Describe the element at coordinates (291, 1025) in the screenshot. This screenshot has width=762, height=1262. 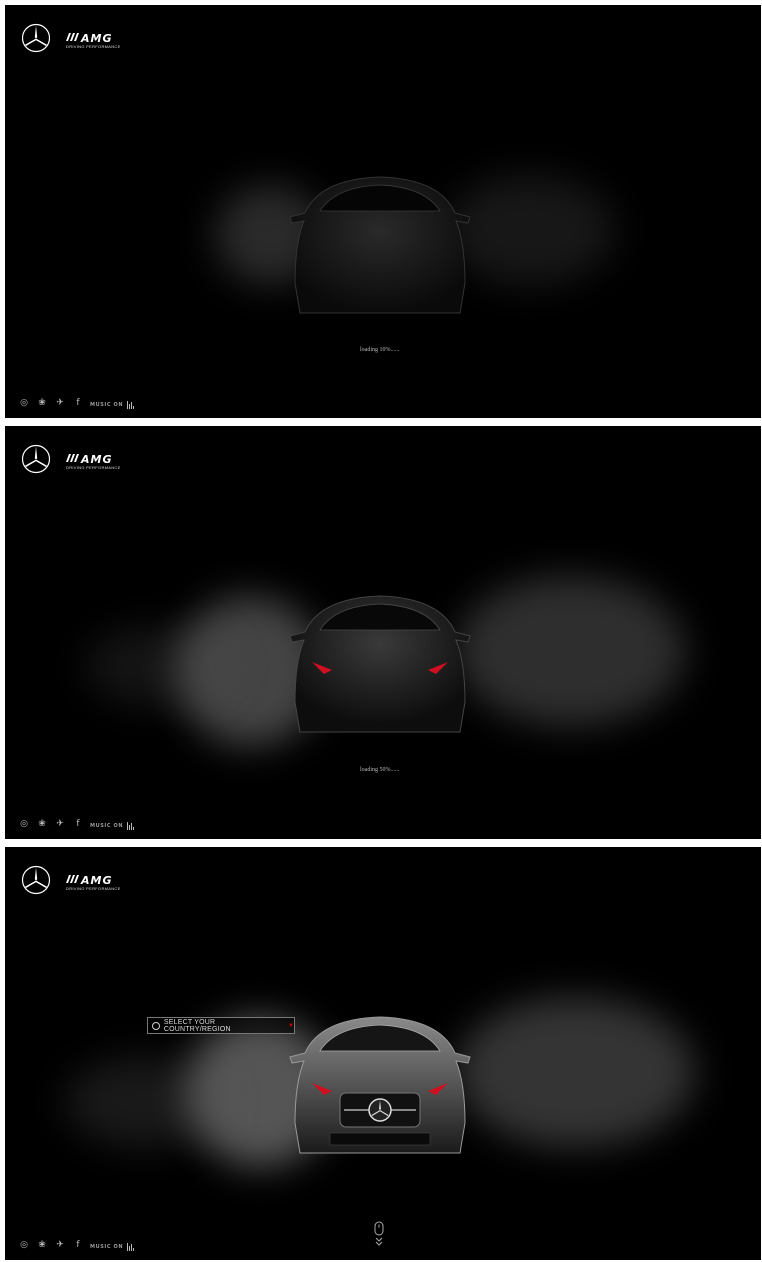
I see `caret-down-icon: ▼` at that location.